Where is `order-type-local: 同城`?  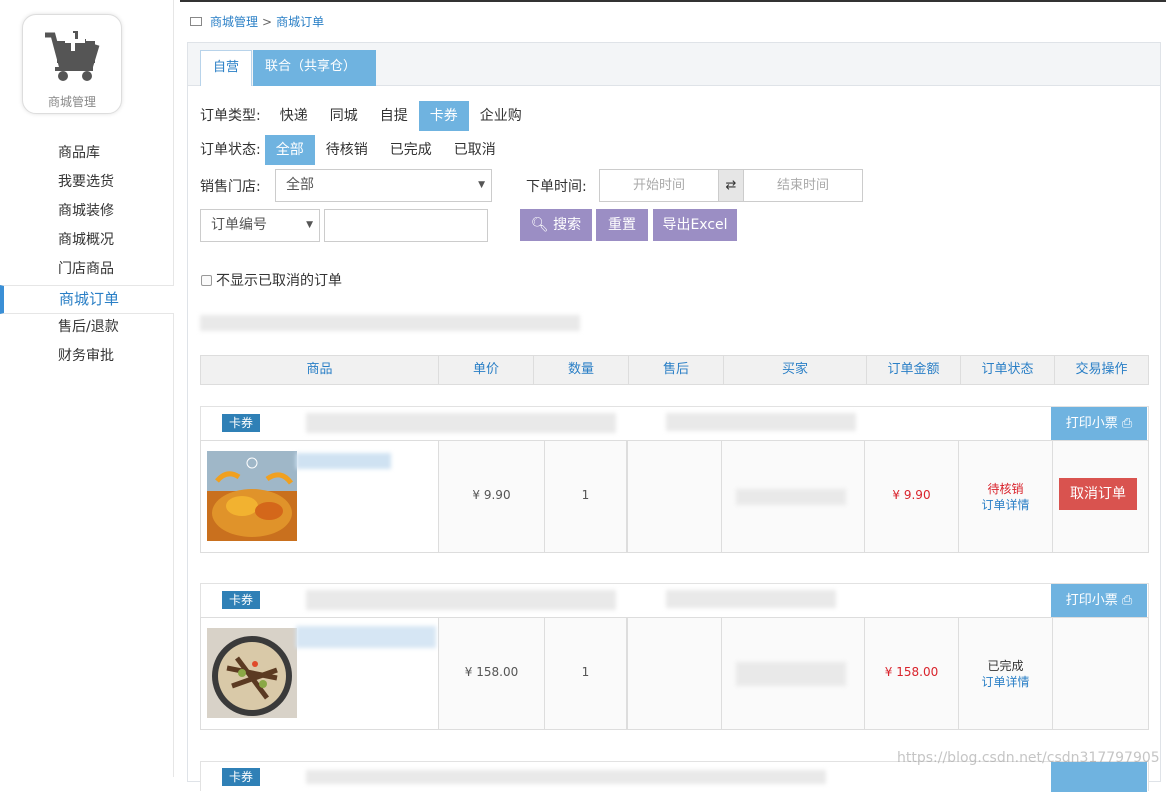
order-type-local: 同城 is located at coordinates (344, 116).